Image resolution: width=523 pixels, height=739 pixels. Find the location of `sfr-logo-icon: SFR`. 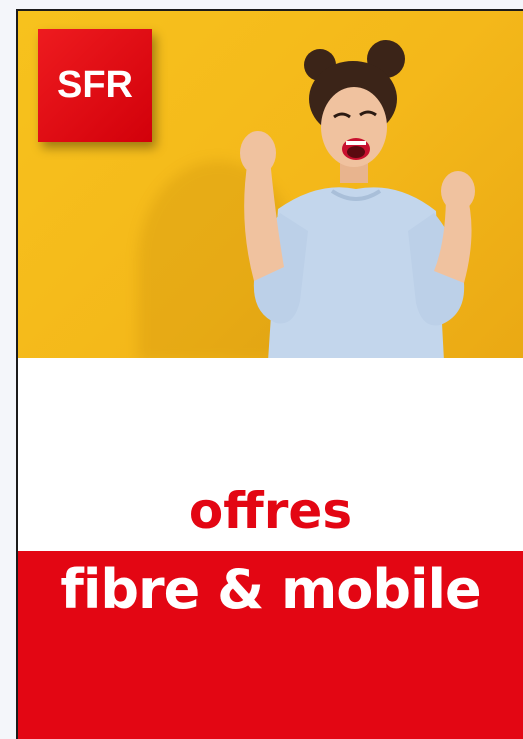

sfr-logo-icon: SFR is located at coordinates (95, 85).